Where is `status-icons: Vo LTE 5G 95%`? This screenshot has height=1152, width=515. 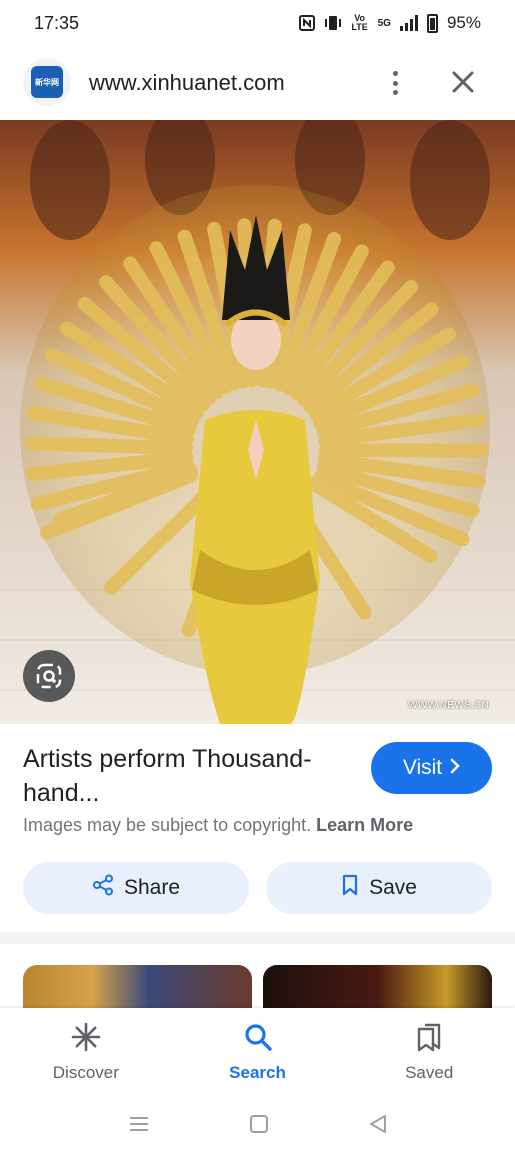 status-icons: Vo LTE 5G 95% is located at coordinates (389, 23).